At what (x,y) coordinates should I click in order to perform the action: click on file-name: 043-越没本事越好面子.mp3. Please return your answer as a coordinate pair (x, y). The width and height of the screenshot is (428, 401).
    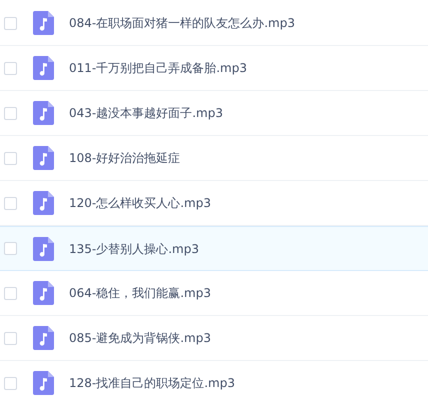
    Looking at the image, I should click on (146, 113).